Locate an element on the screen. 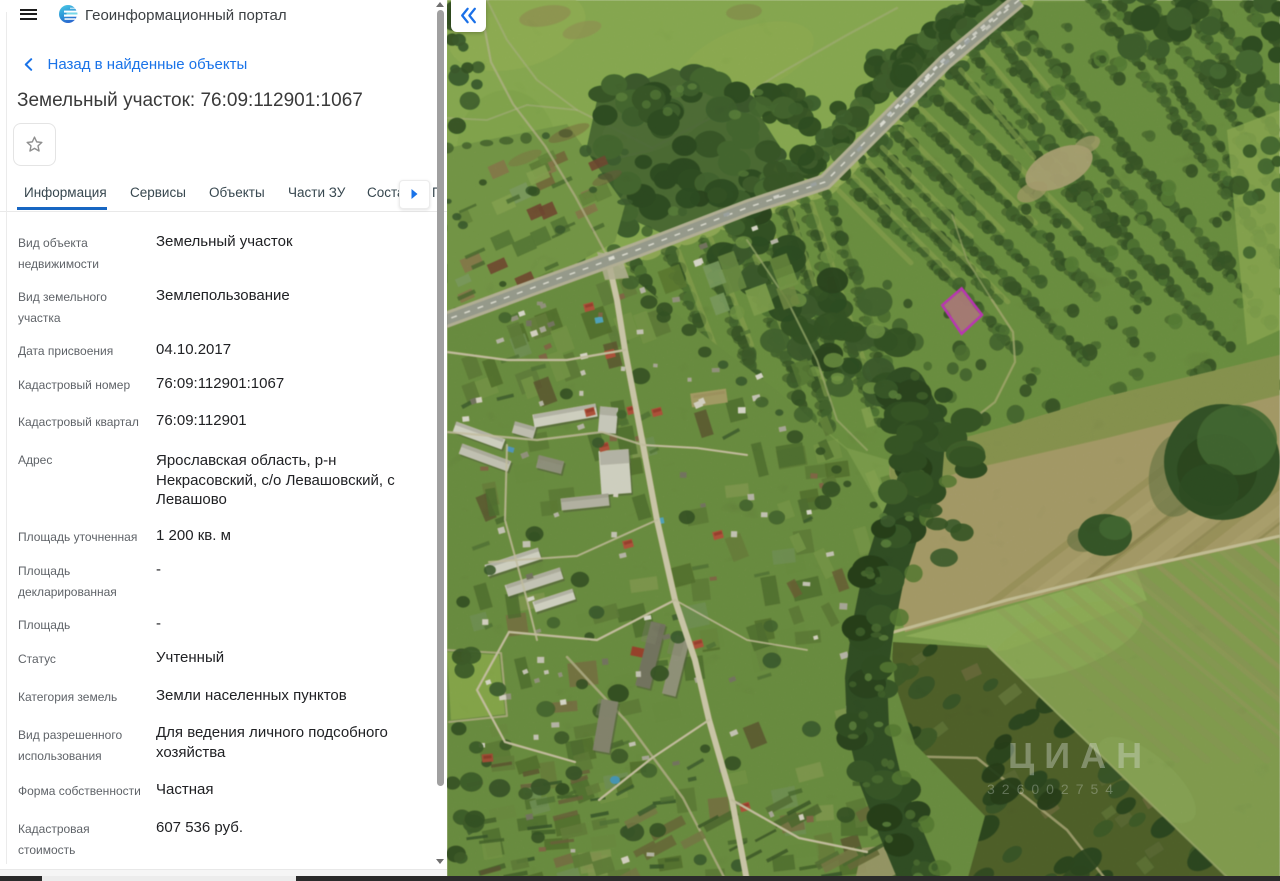 This screenshot has width=1280, height=881. svg-text: 326002754 is located at coordinates (1053, 789).